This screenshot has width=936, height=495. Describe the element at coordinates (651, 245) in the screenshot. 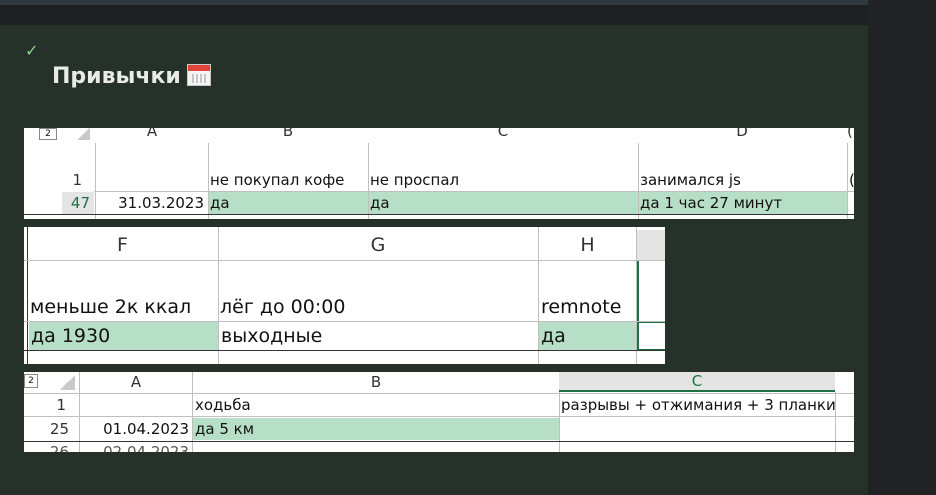

I see `column-header-i` at that location.